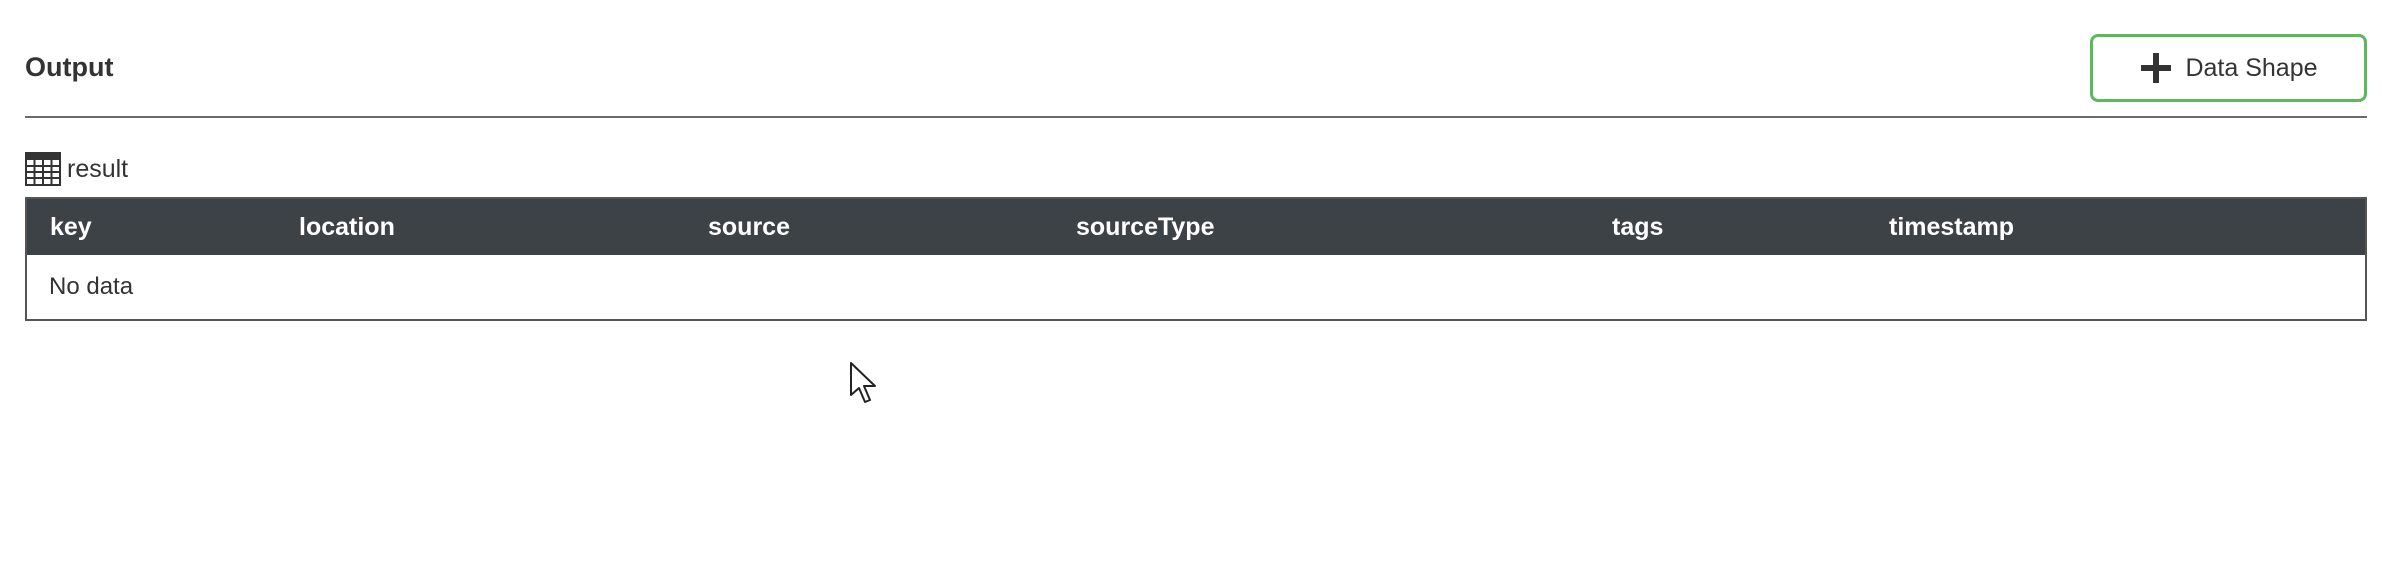  Describe the element at coordinates (71, 227) in the screenshot. I see `column-header-key: key` at that location.